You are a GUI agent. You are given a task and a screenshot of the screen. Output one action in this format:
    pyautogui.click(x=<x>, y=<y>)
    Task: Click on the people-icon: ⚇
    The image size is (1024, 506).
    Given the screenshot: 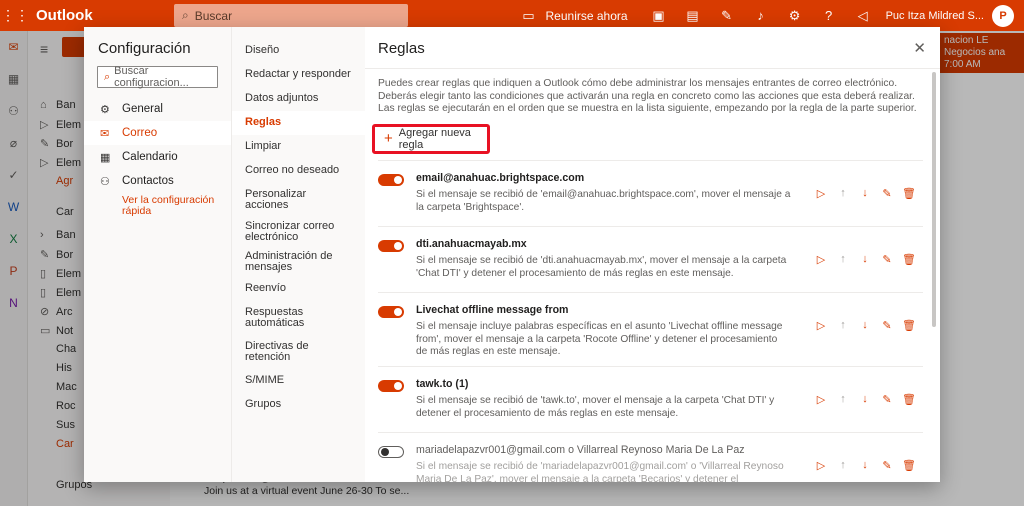 What is the action you would take?
    pyautogui.click(x=105, y=181)
    